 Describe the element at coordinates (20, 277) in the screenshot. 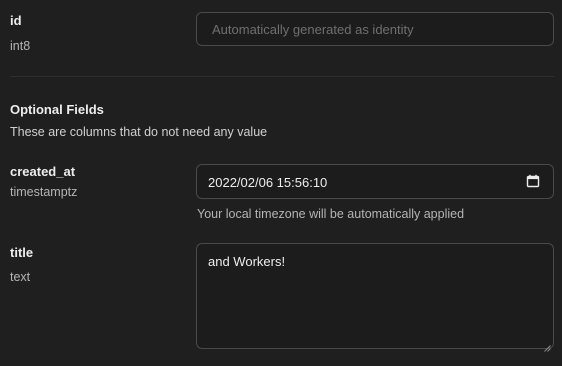

I see `field-type-title: text` at that location.